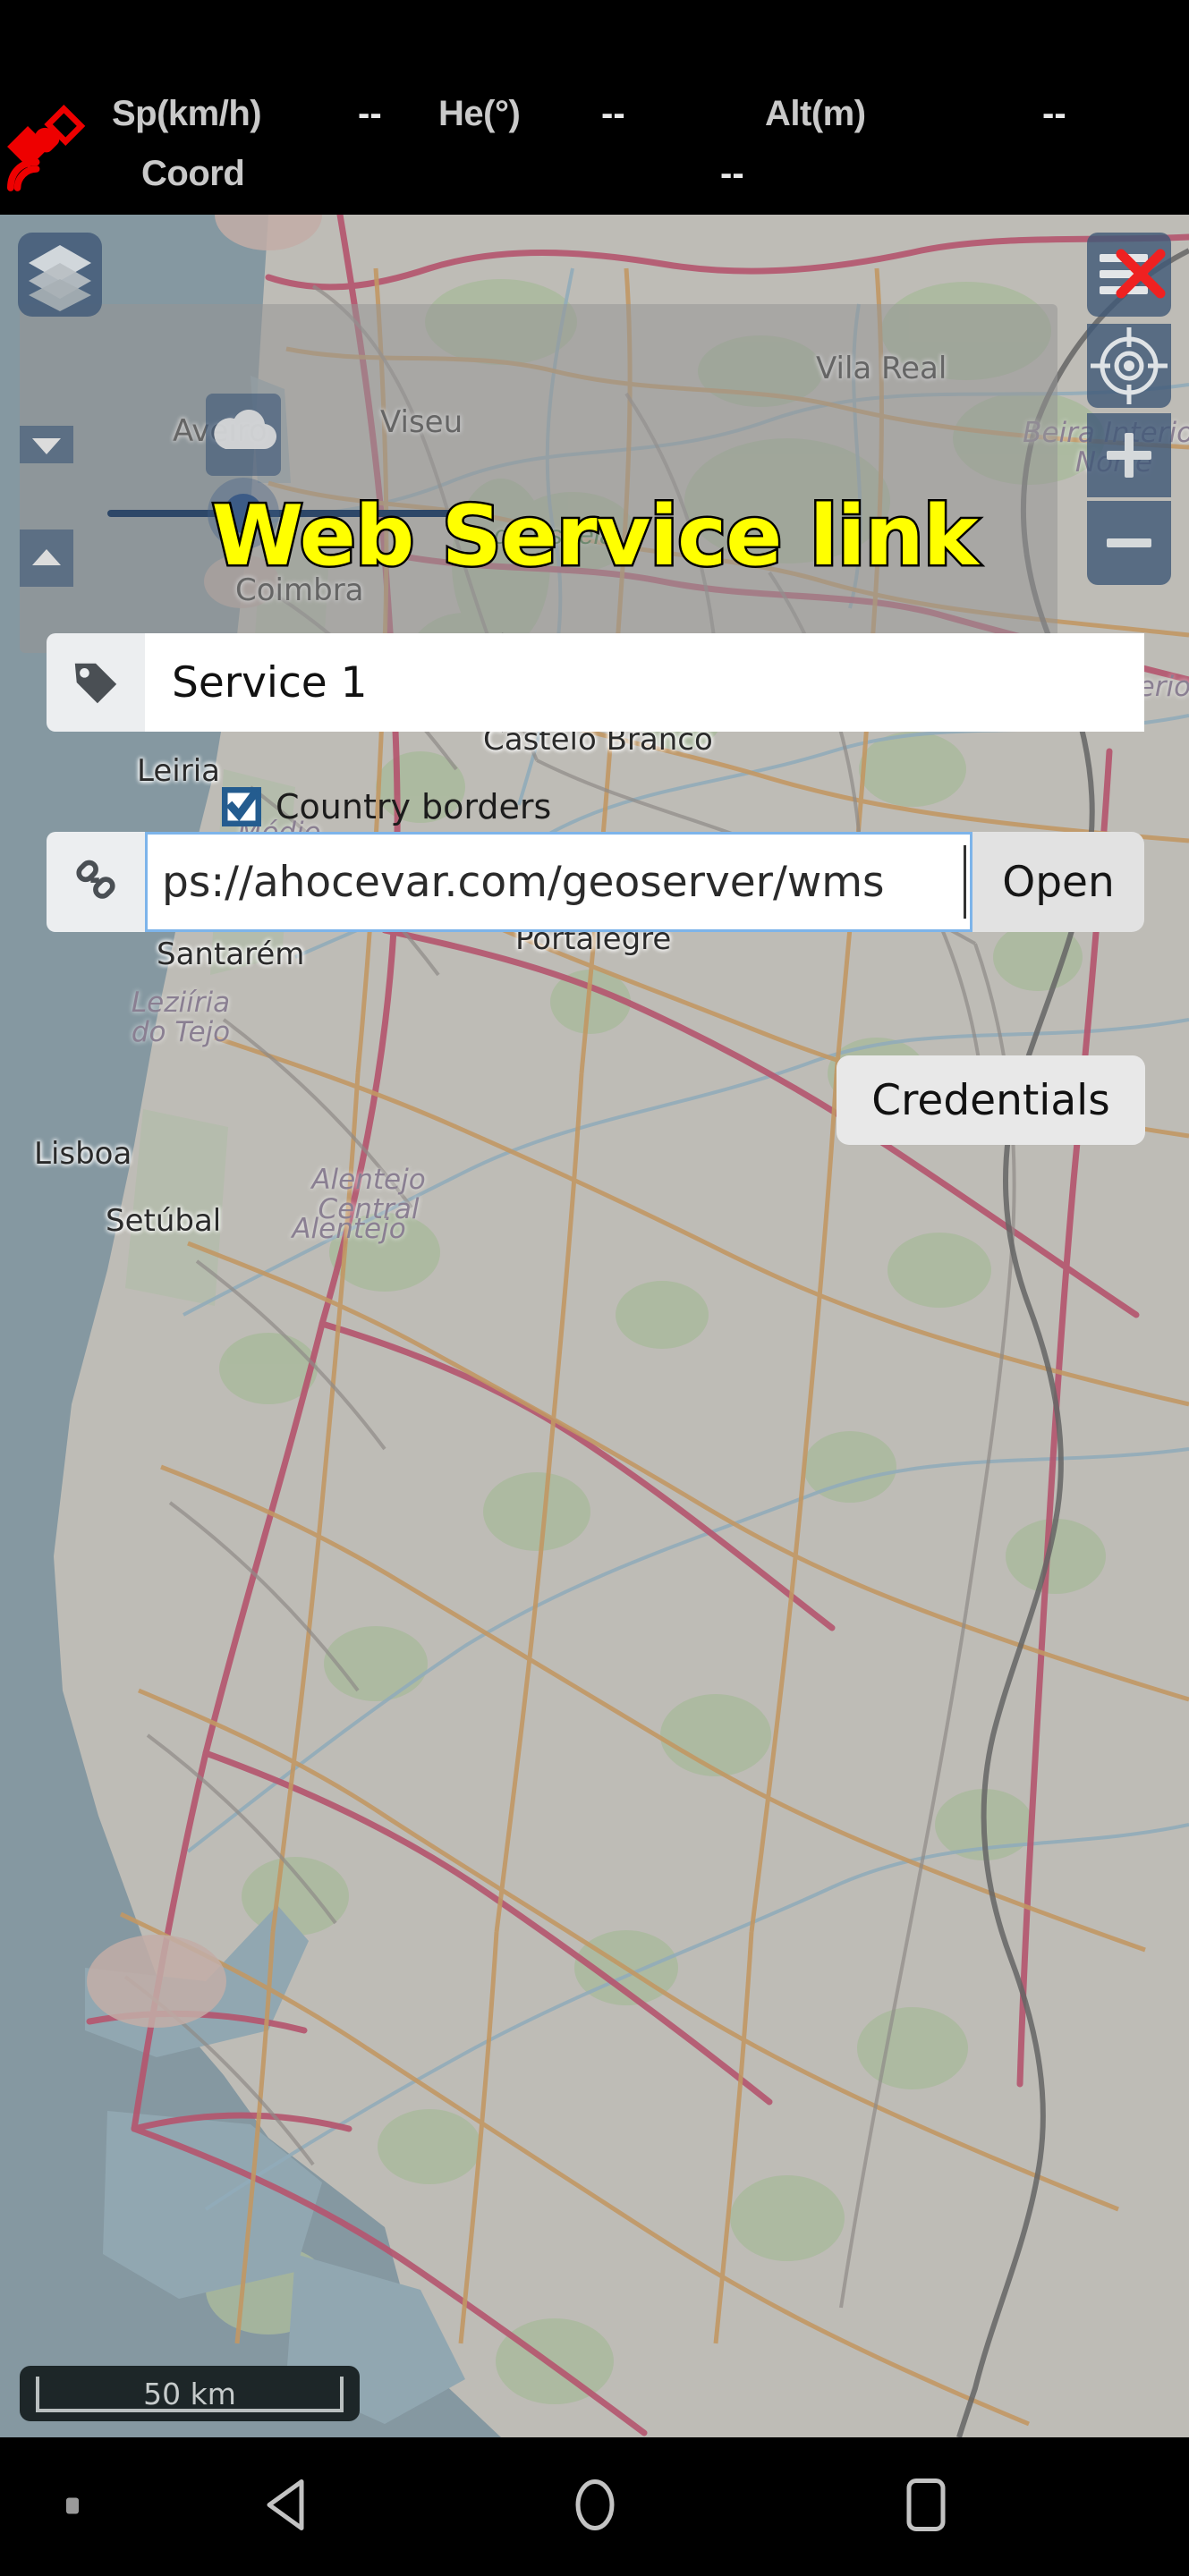 Image resolution: width=1189 pixels, height=2576 pixels. Describe the element at coordinates (1054, 113) in the screenshot. I see `altitude-value: --` at that location.